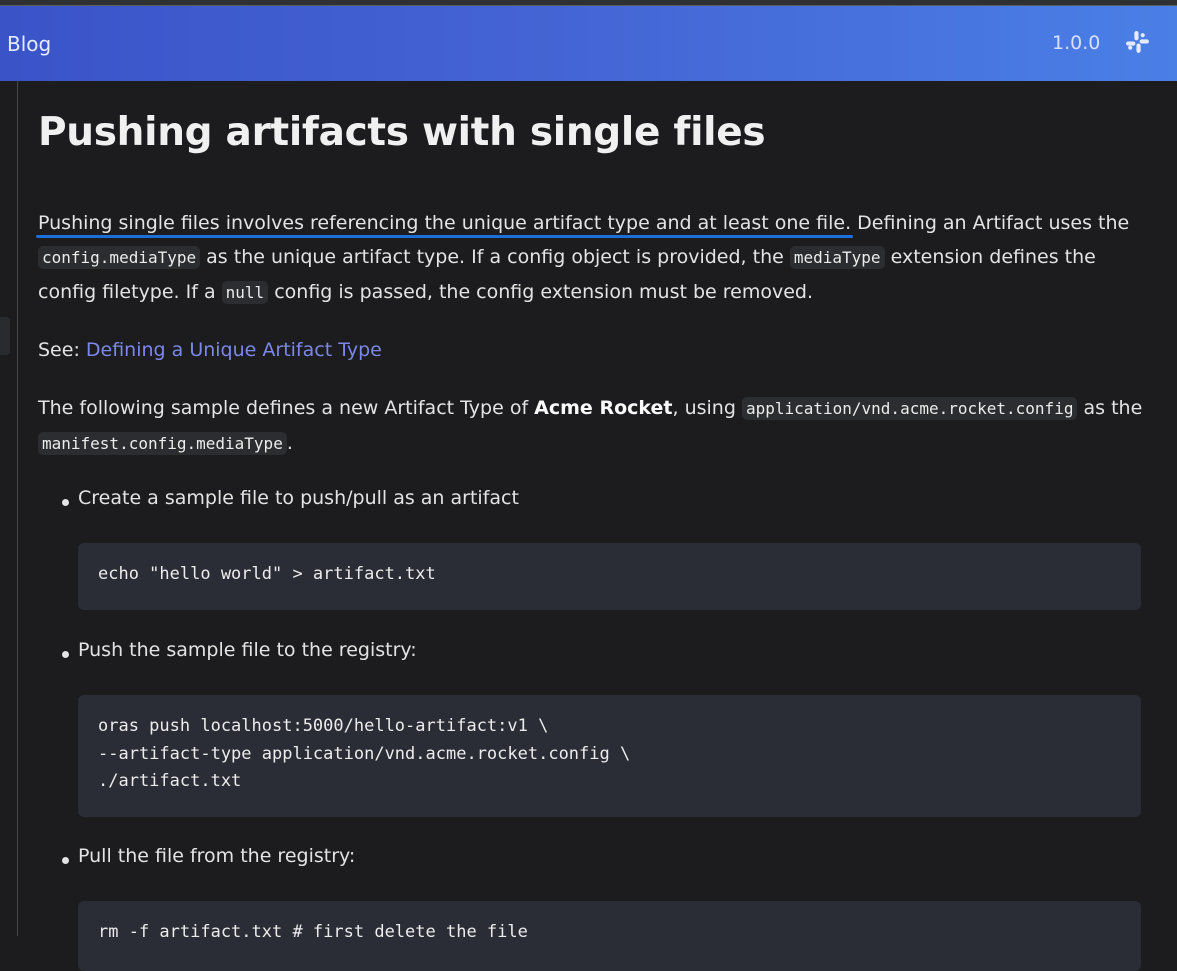 Image resolution: width=1177 pixels, height=971 pixels. I want to click on inline-code: config.mediaType, so click(119, 257).